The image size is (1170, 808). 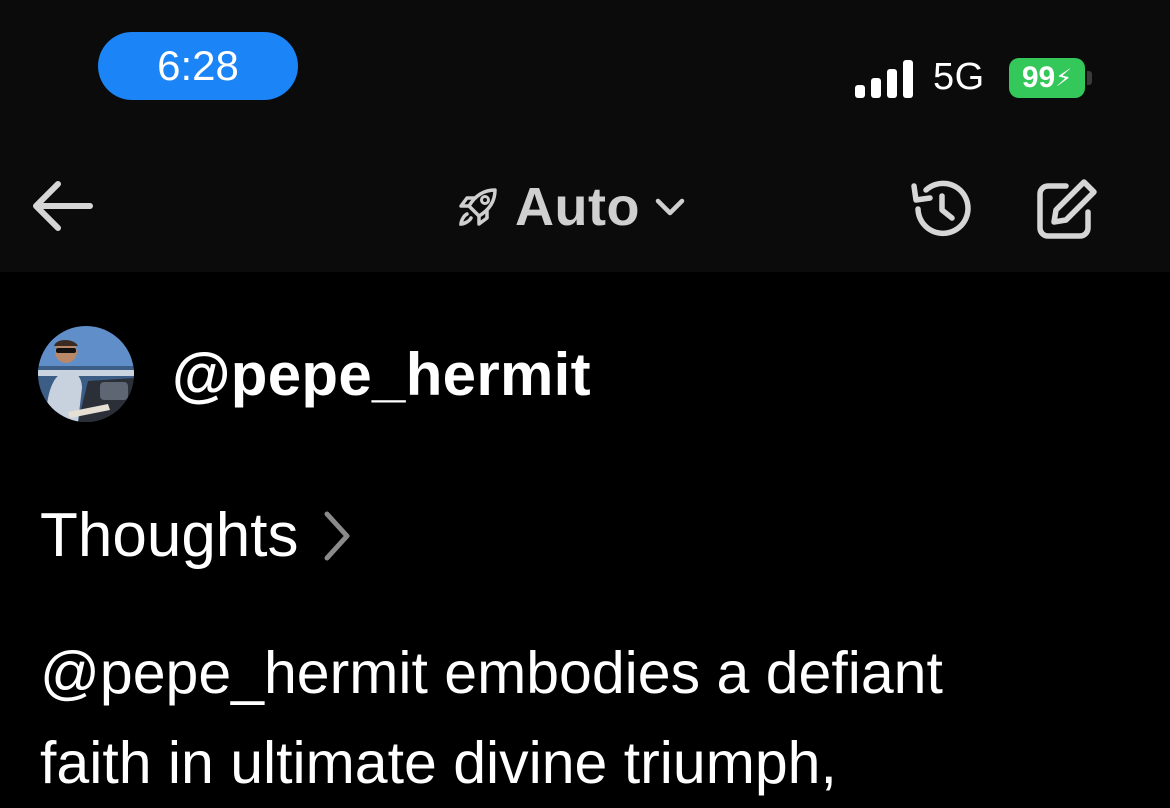 I want to click on battery-indicator: 99 ⚡, so click(x=1047, y=78).